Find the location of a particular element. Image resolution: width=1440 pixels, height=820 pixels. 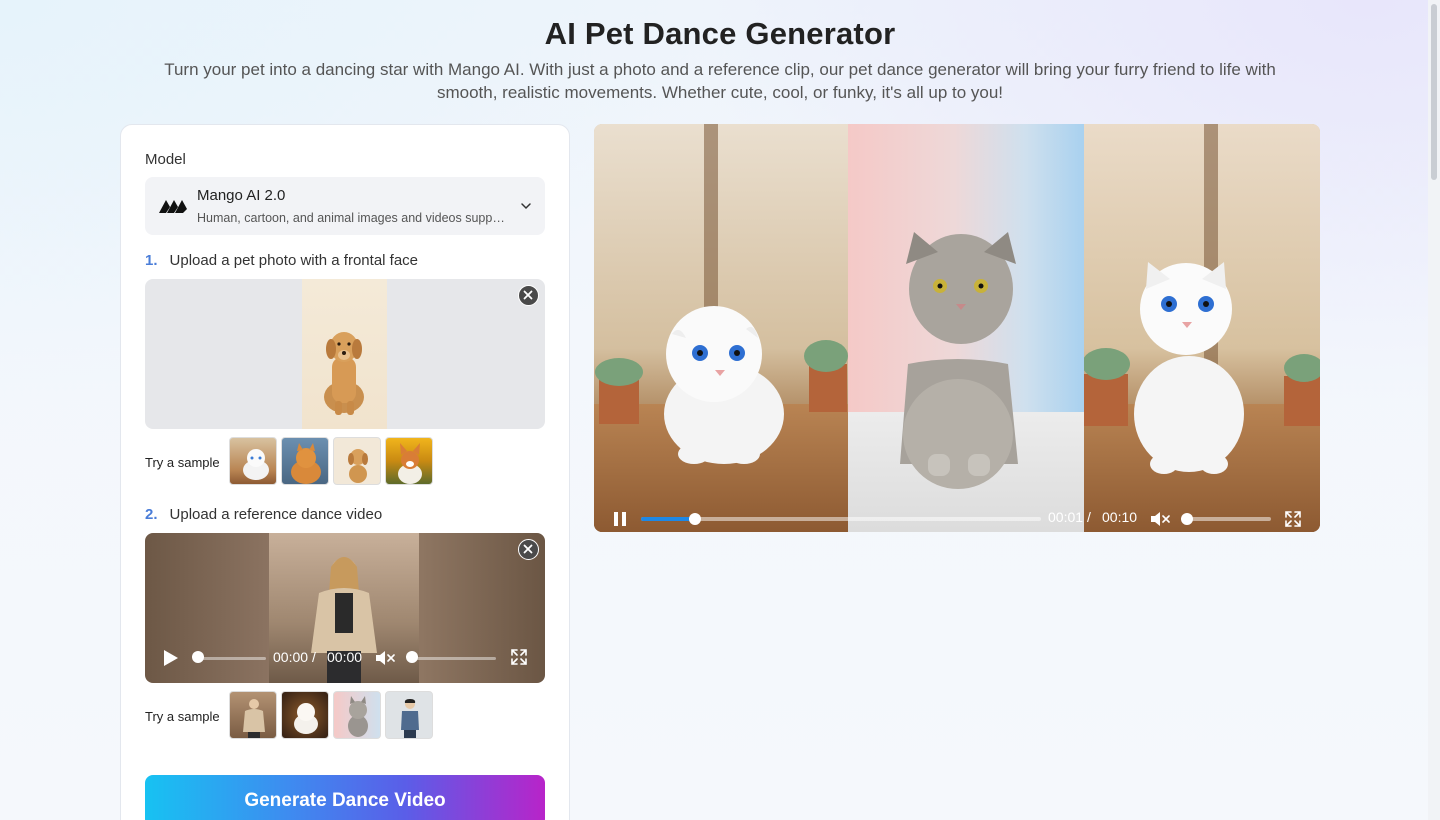

result-current-time: 00:01 is located at coordinates (1066, 517).